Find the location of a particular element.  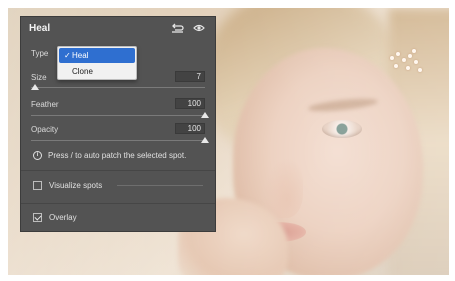

feather-slider-handle is located at coordinates (205, 115).